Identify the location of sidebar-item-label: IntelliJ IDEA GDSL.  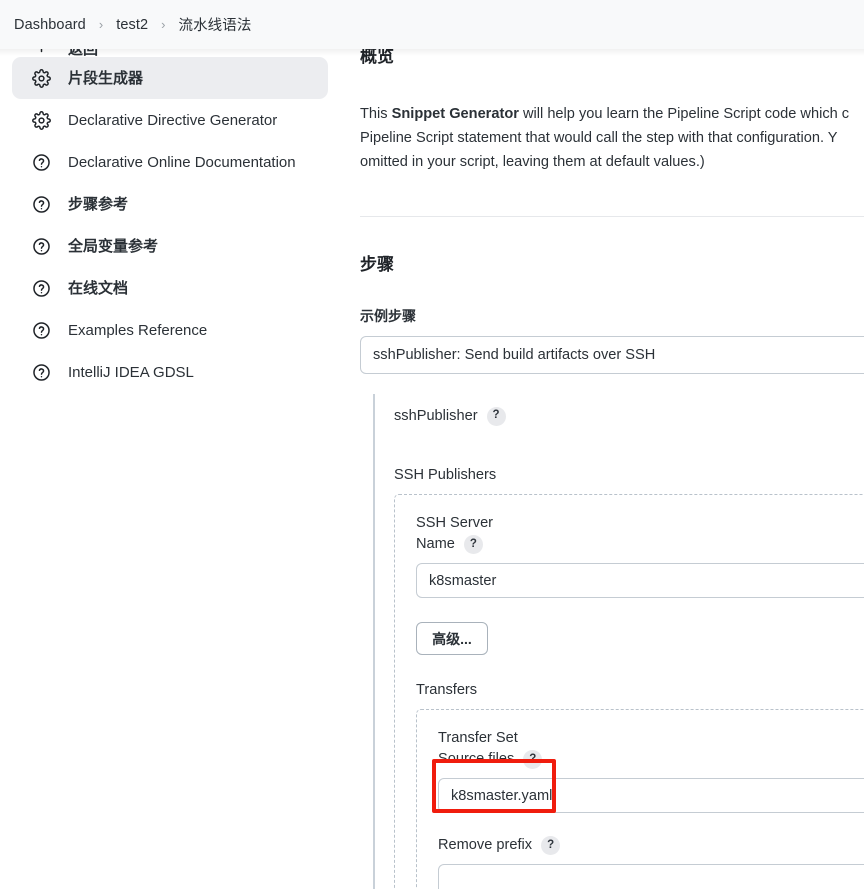
(131, 372).